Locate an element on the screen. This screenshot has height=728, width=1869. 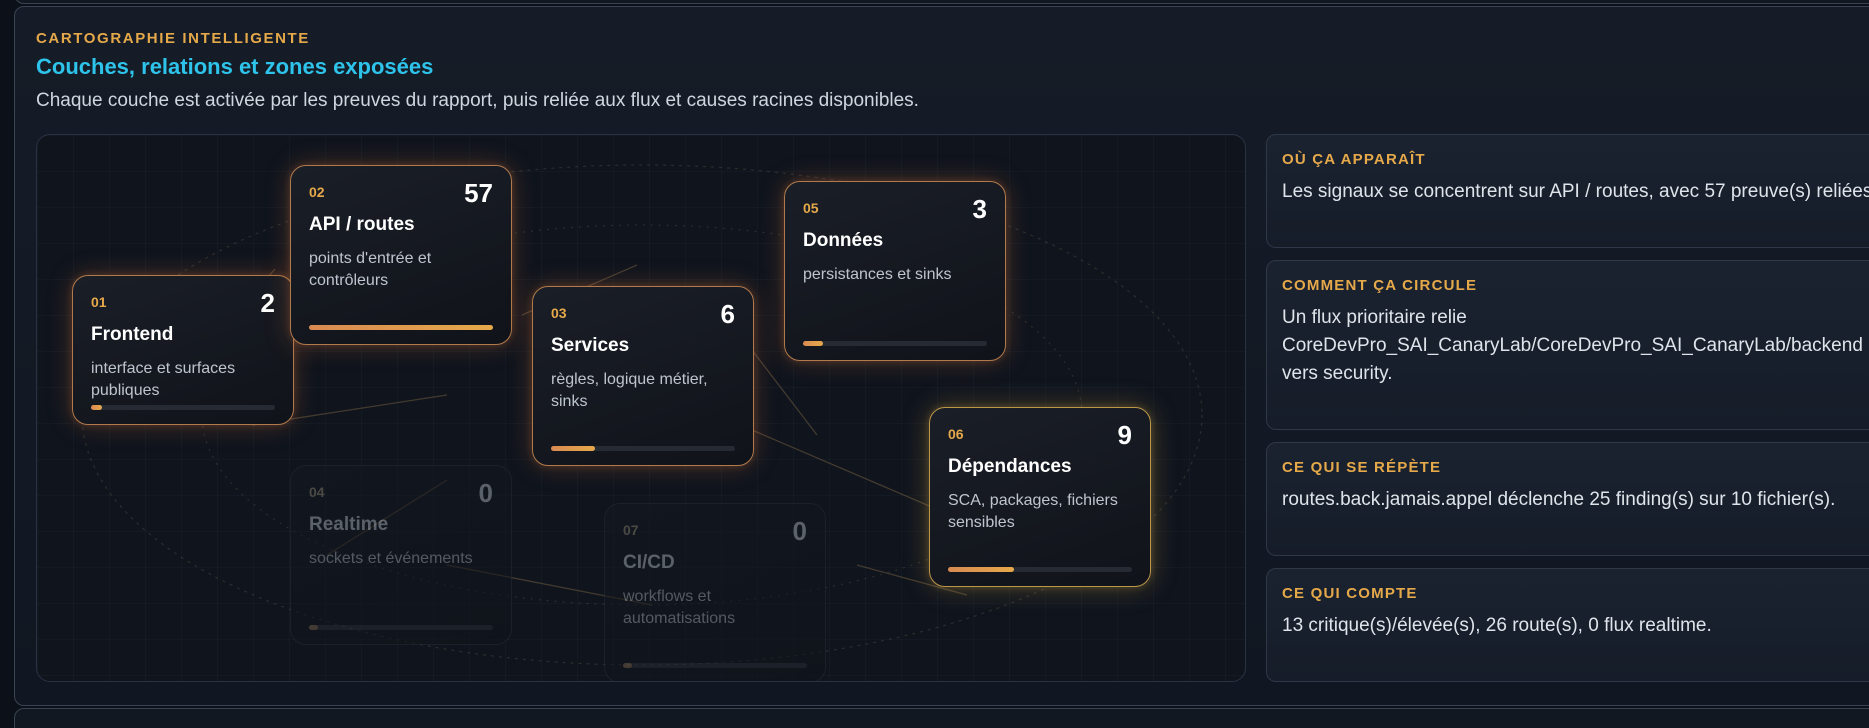
layer-number: 01 is located at coordinates (99, 302).